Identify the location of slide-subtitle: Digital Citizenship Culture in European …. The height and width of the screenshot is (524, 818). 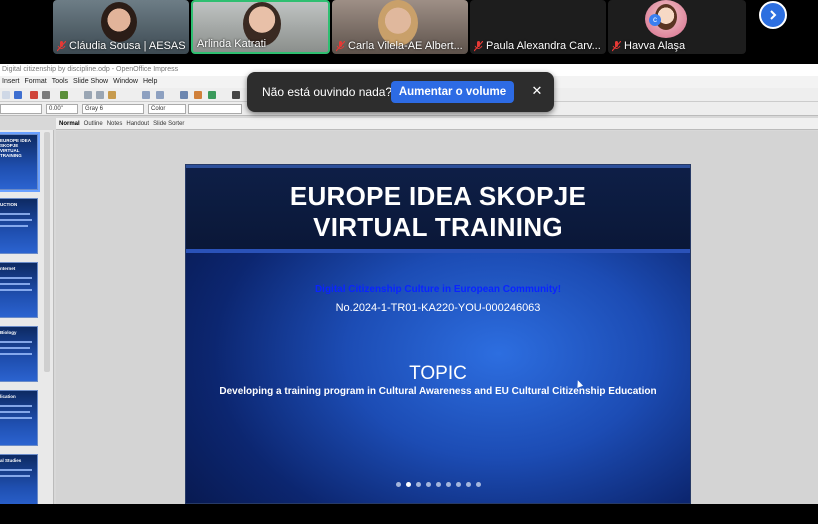
(438, 289).